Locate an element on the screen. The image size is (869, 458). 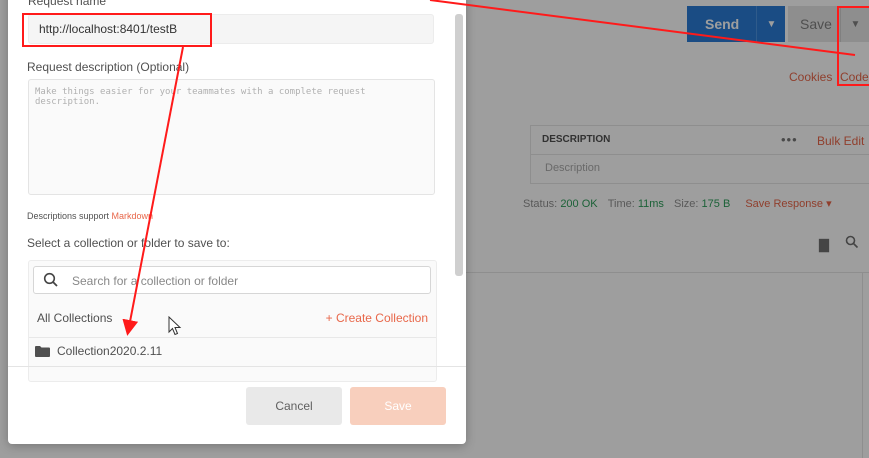
save-button: Save is located at coordinates (398, 406).